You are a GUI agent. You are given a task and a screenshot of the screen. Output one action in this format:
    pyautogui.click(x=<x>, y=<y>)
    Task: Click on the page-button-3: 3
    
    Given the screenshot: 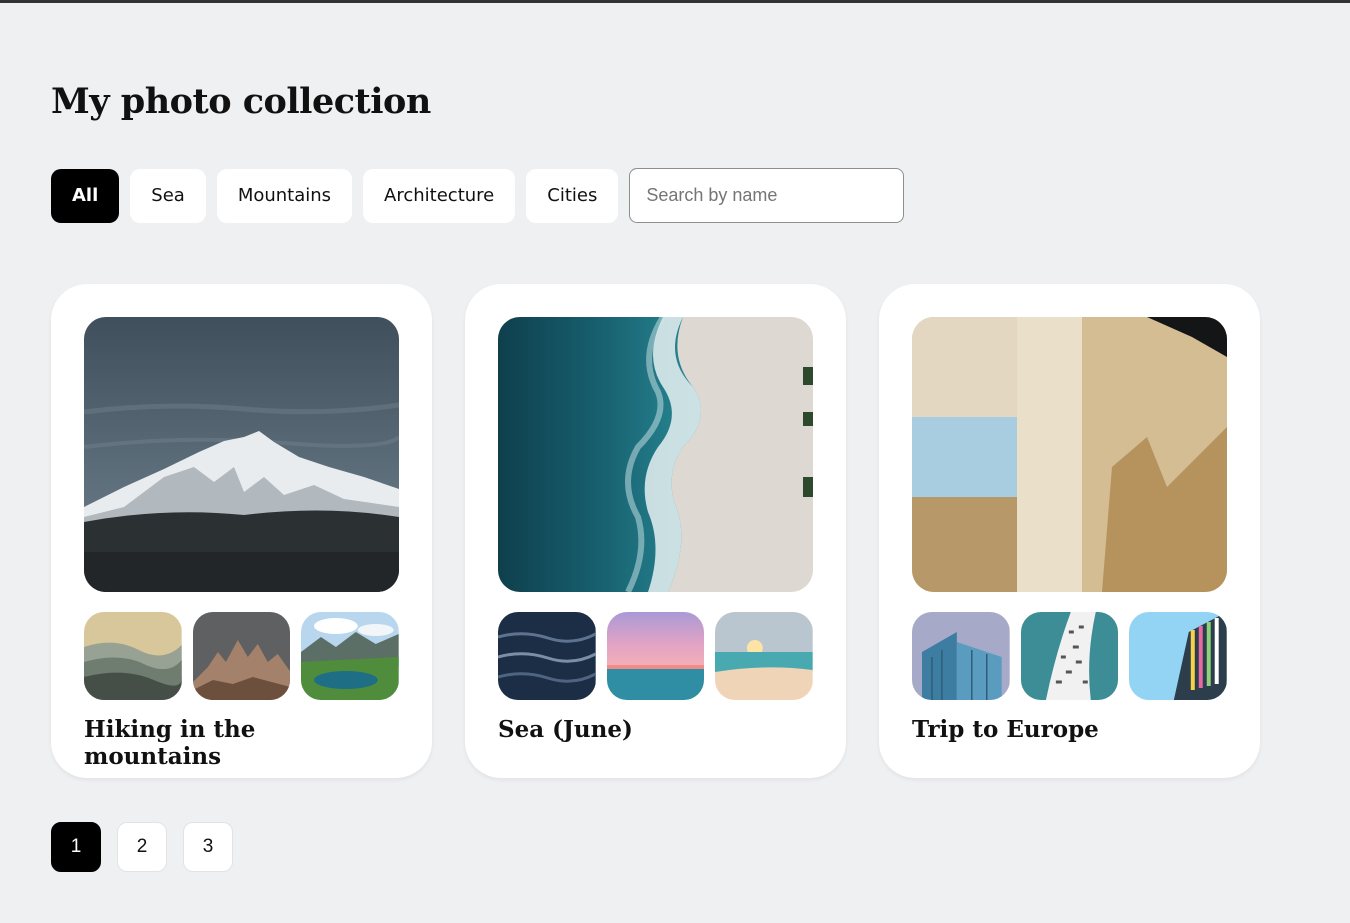 What is the action you would take?
    pyautogui.click(x=208, y=847)
    